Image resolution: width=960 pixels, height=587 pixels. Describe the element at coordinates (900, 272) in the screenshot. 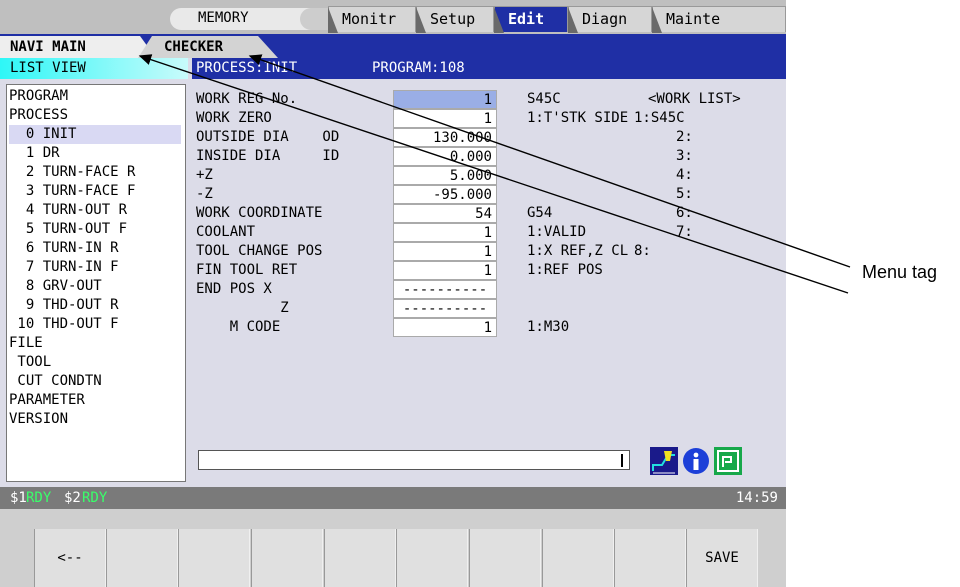

I see `annotation-label: Menu tag` at that location.